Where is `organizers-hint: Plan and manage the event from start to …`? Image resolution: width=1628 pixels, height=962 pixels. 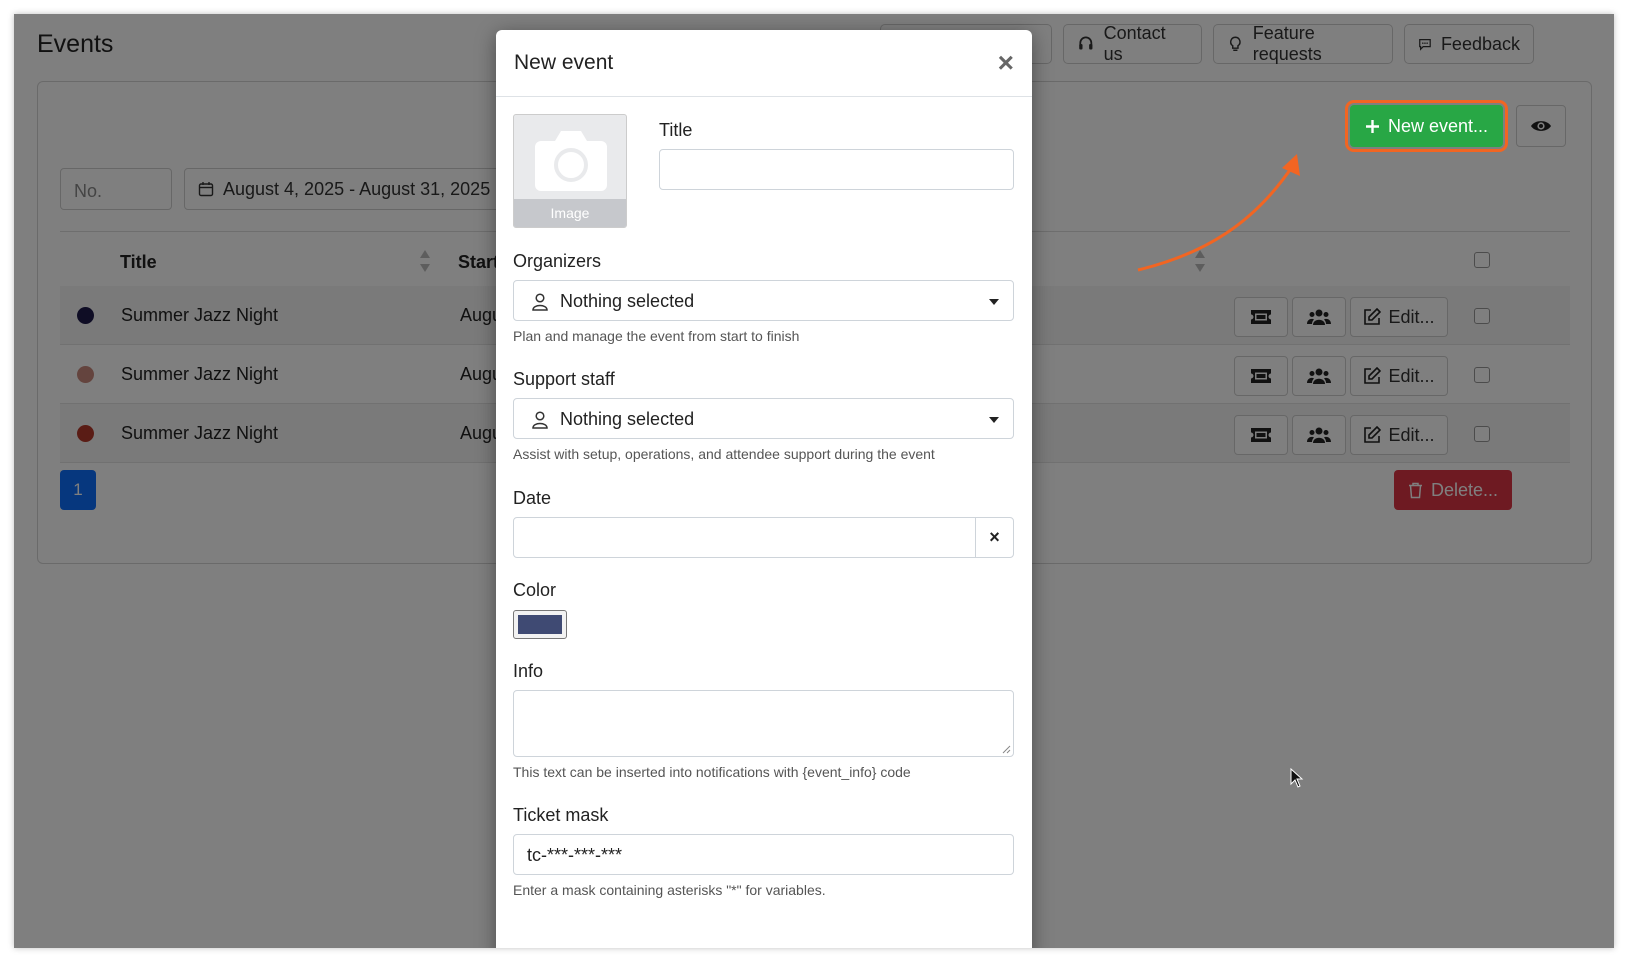
organizers-hint: Plan and manage the event from start to … is located at coordinates (656, 336).